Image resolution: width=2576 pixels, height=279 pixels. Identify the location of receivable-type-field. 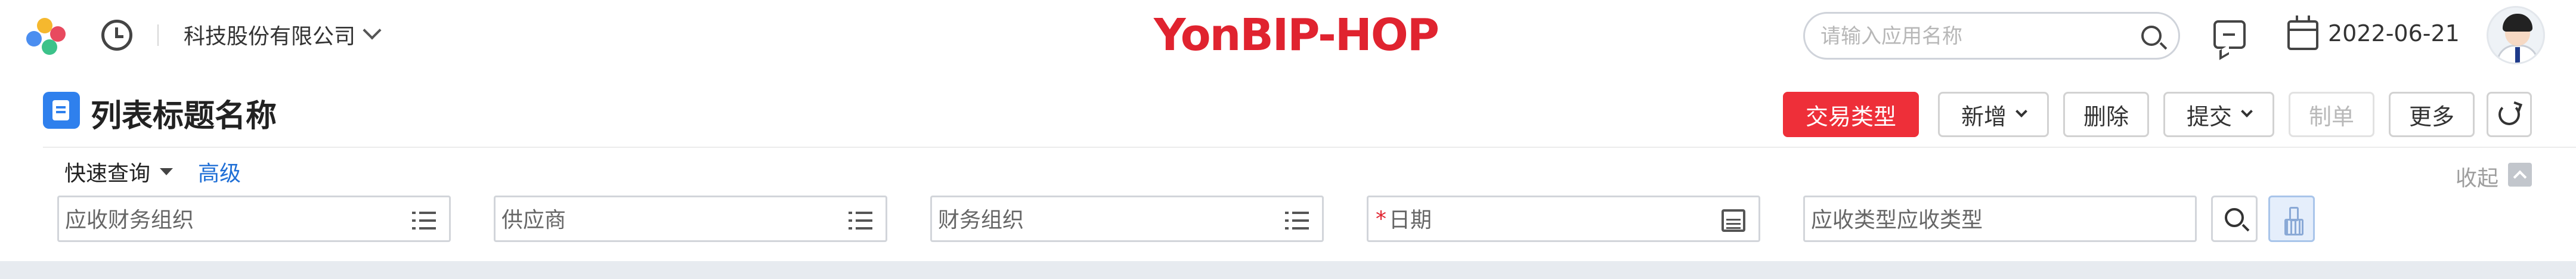
(2000, 219).